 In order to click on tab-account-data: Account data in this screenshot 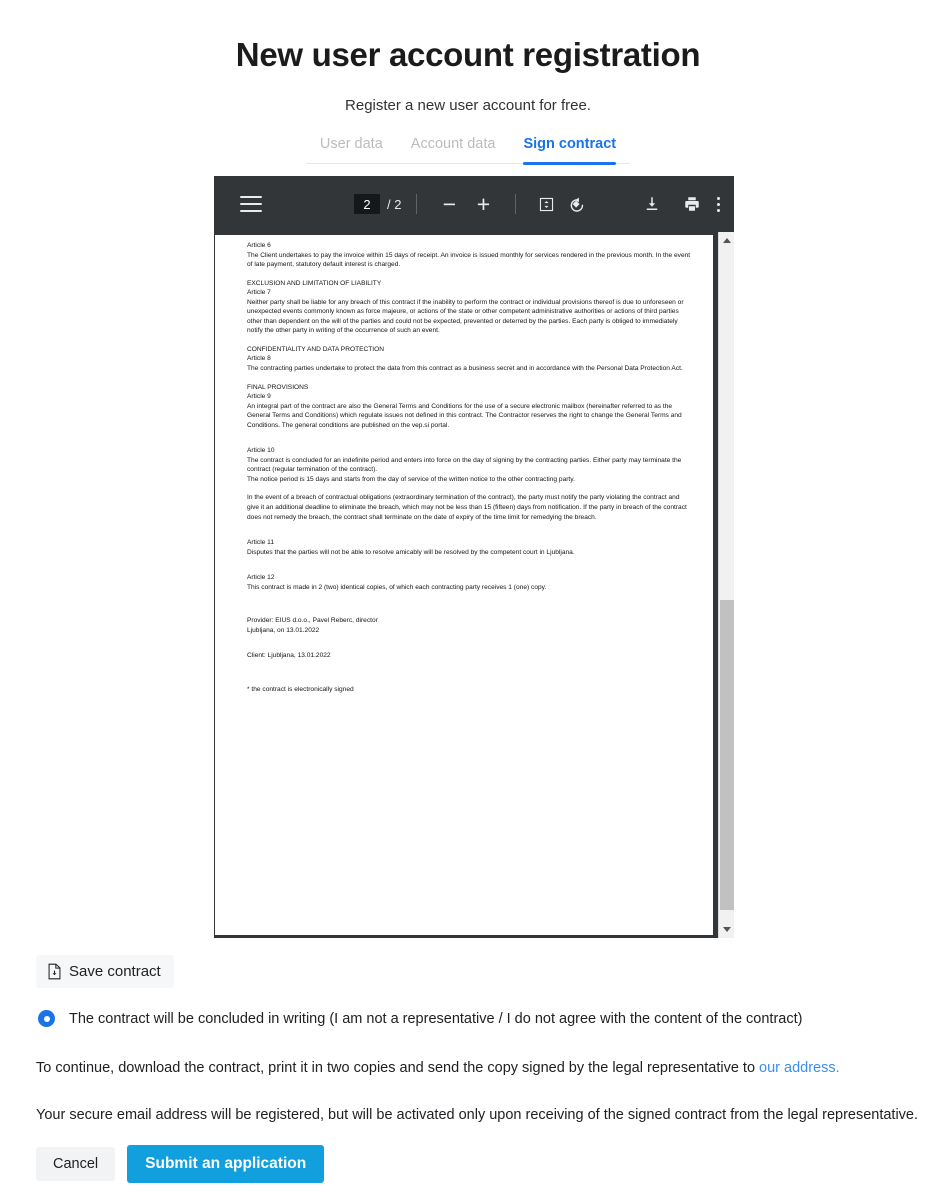, I will do `click(453, 149)`.